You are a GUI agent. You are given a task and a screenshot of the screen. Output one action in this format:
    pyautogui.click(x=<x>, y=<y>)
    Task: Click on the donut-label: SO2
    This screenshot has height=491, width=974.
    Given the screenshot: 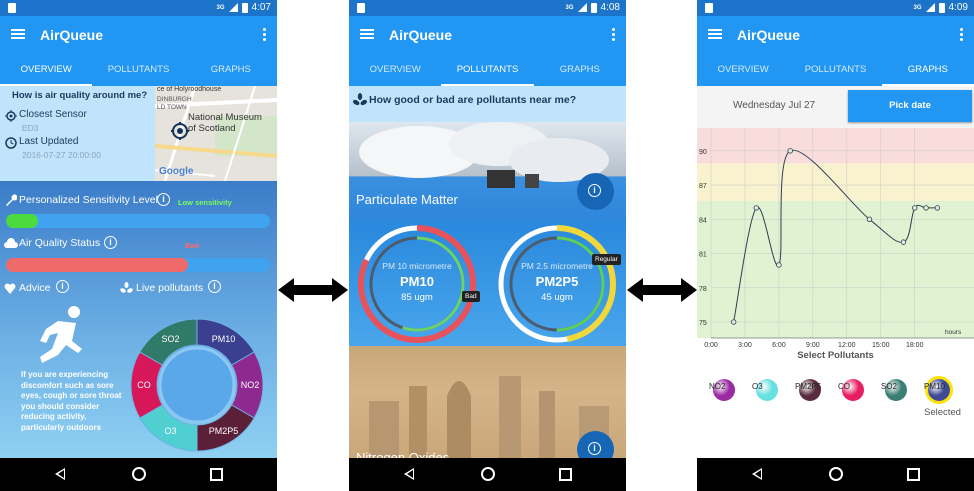 What is the action you would take?
    pyautogui.click(x=170, y=339)
    